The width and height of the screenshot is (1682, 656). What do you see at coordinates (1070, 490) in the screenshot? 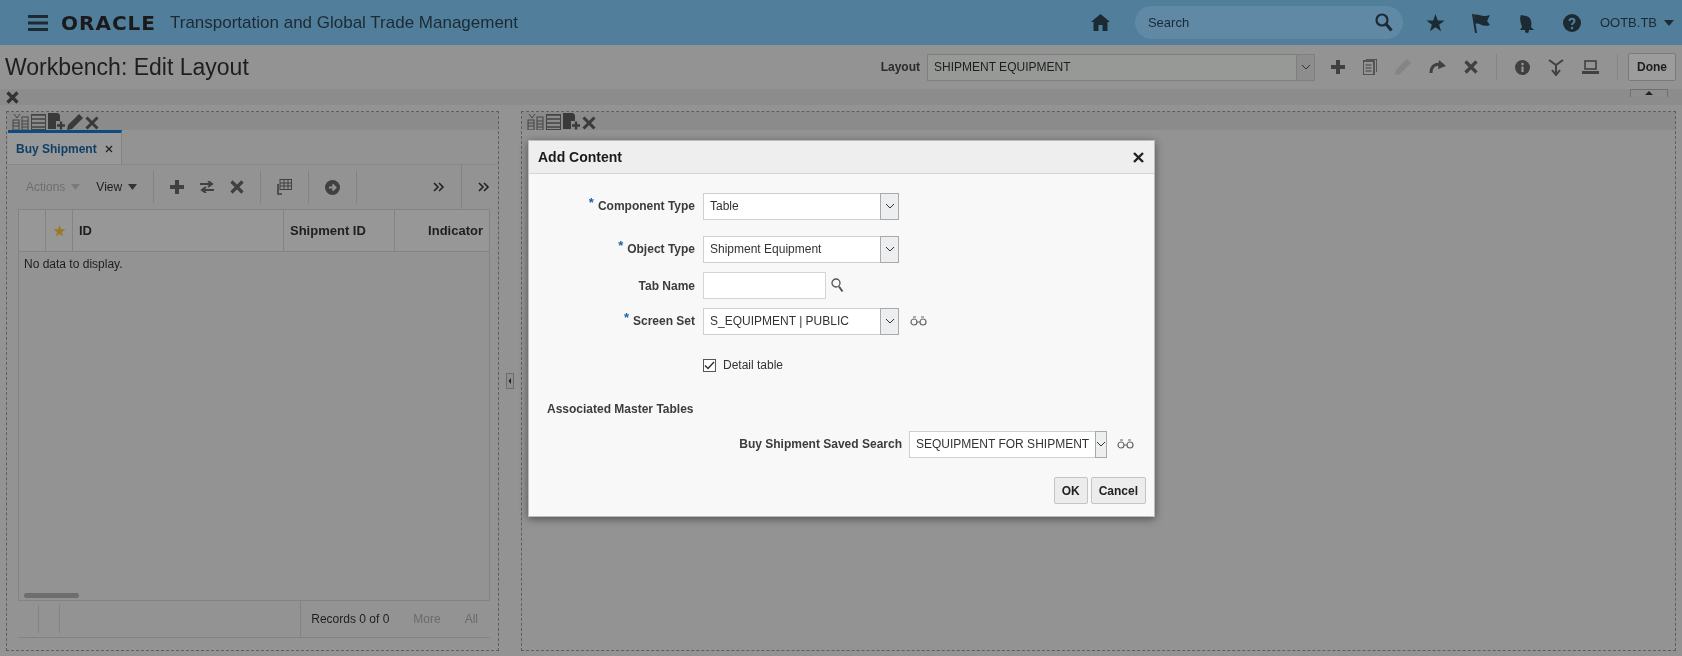
I see `dialog-button: OK` at bounding box center [1070, 490].